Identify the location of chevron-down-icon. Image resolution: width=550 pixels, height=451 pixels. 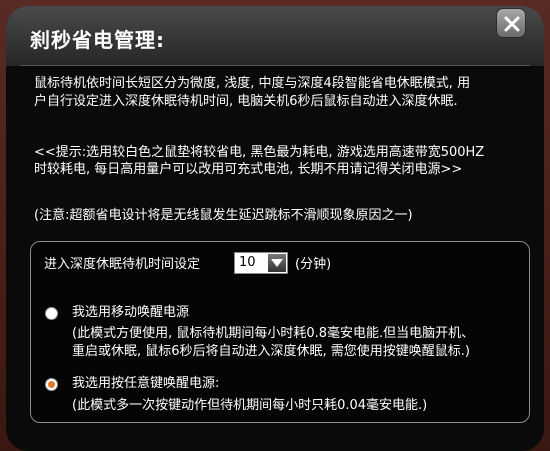
(277, 263).